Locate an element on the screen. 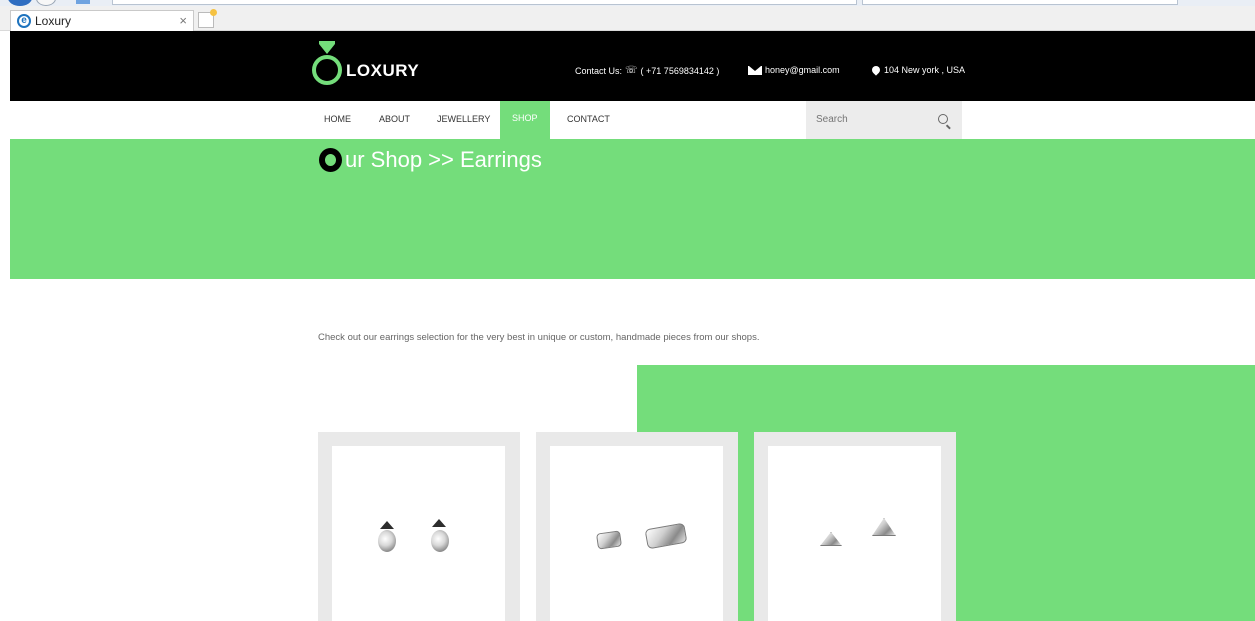 The image size is (1255, 621). mail-icon is located at coordinates (755, 70).